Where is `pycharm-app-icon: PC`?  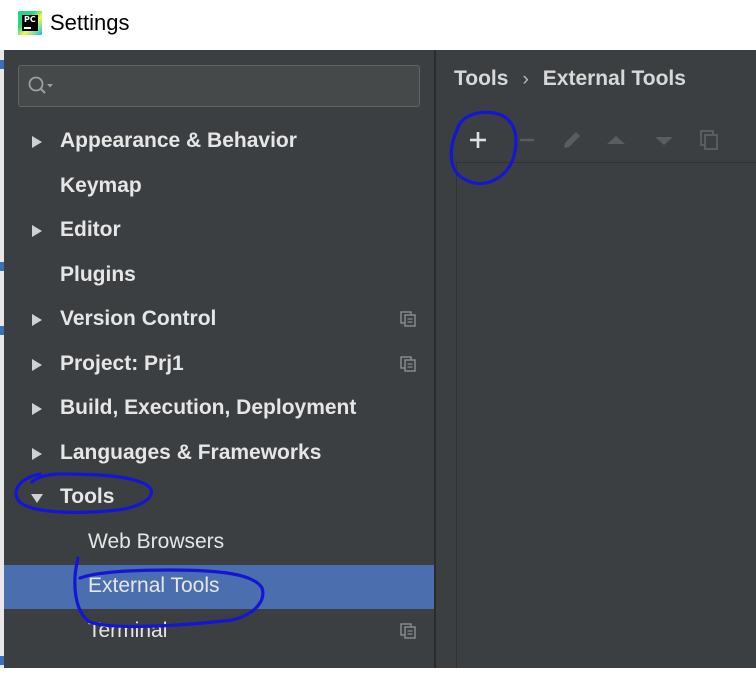 pycharm-app-icon: PC is located at coordinates (30, 23).